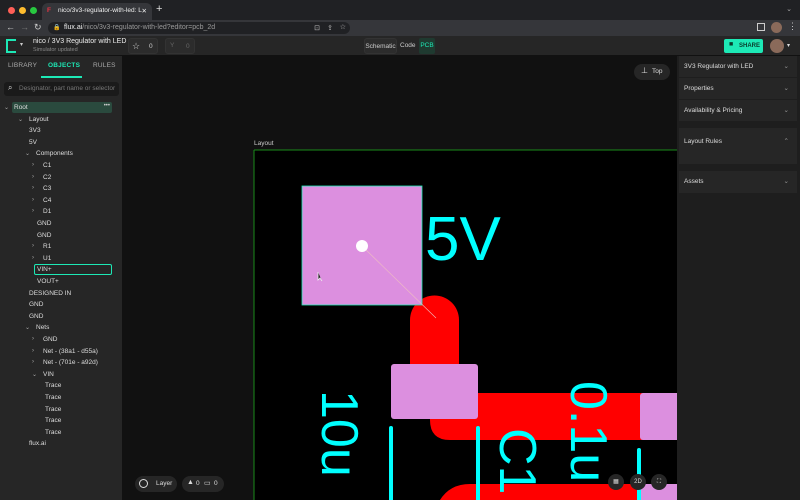 The height and width of the screenshot is (500, 800). I want to click on tree-item: › C2, so click(61, 178).